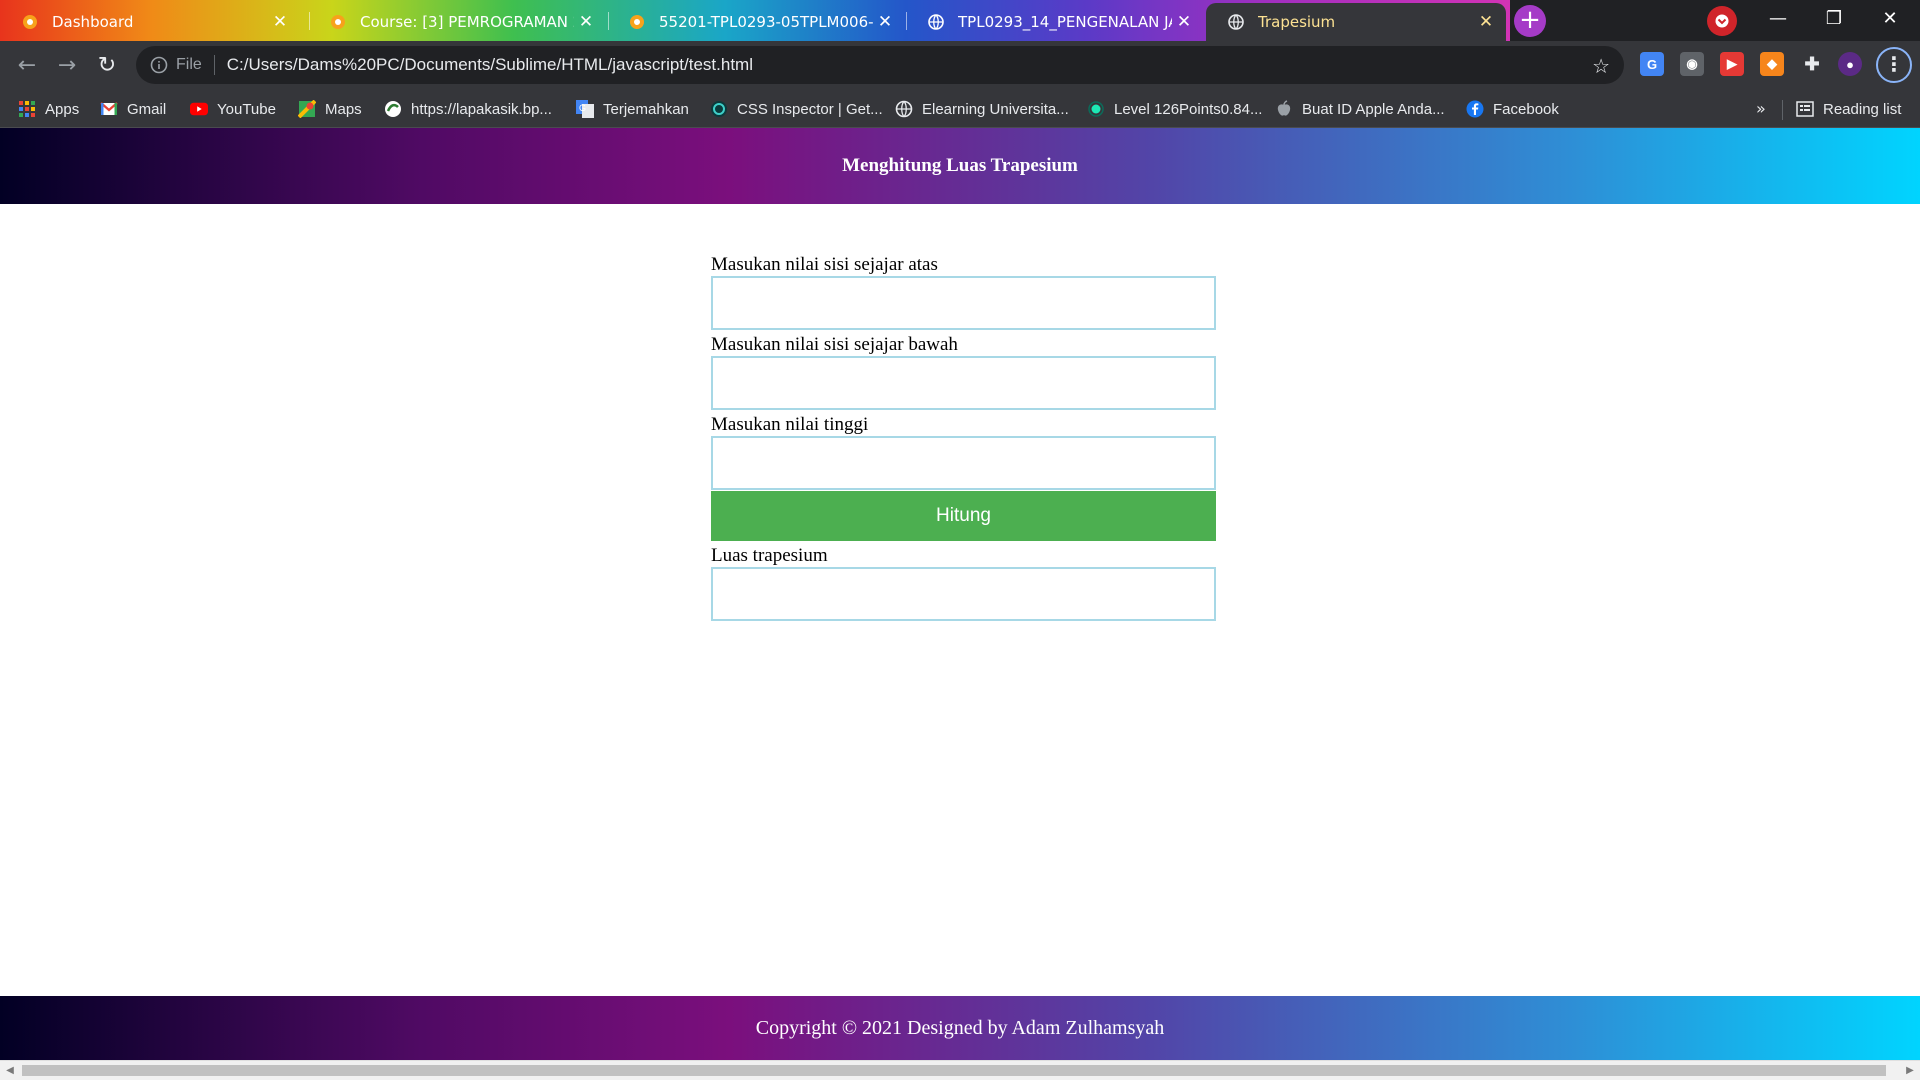 This screenshot has width=1920, height=1080. What do you see at coordinates (27, 109) in the screenshot?
I see `apps-grid-icon` at bounding box center [27, 109].